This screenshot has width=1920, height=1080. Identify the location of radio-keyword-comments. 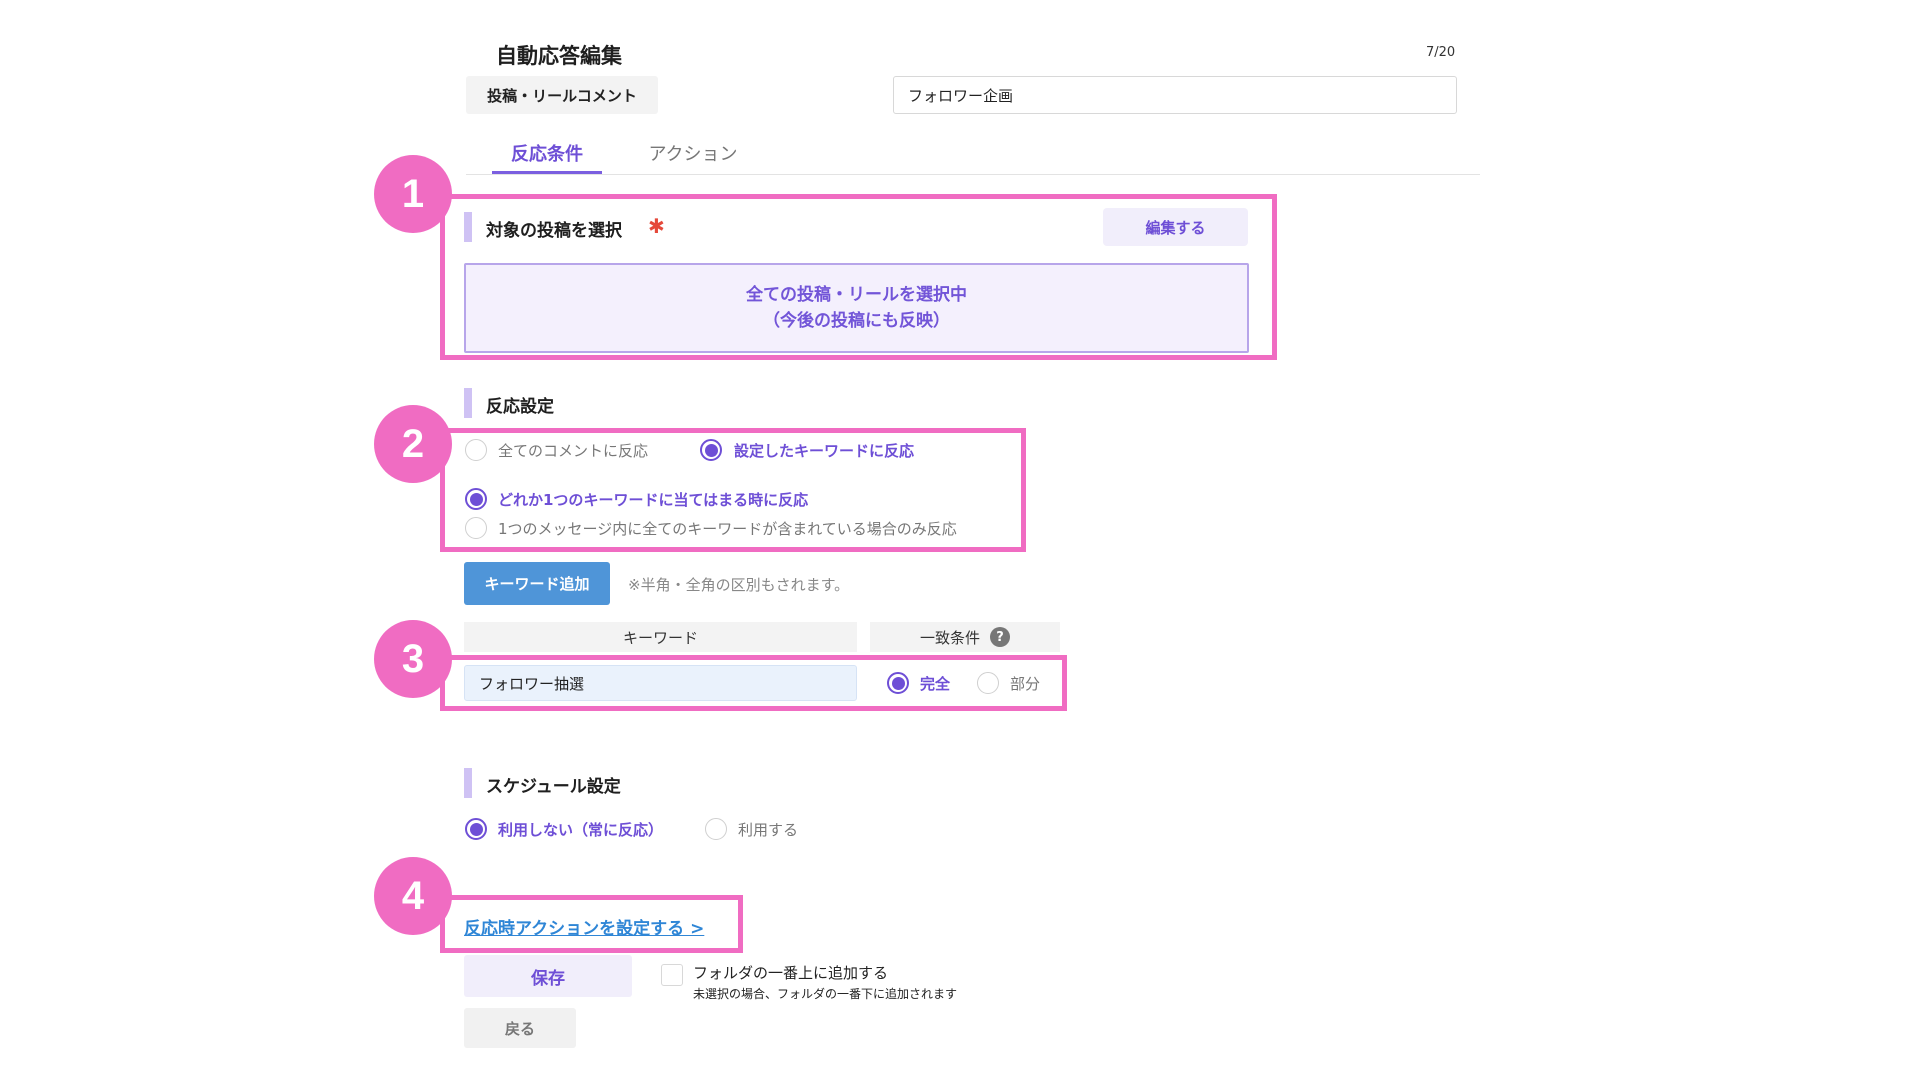
(711, 450).